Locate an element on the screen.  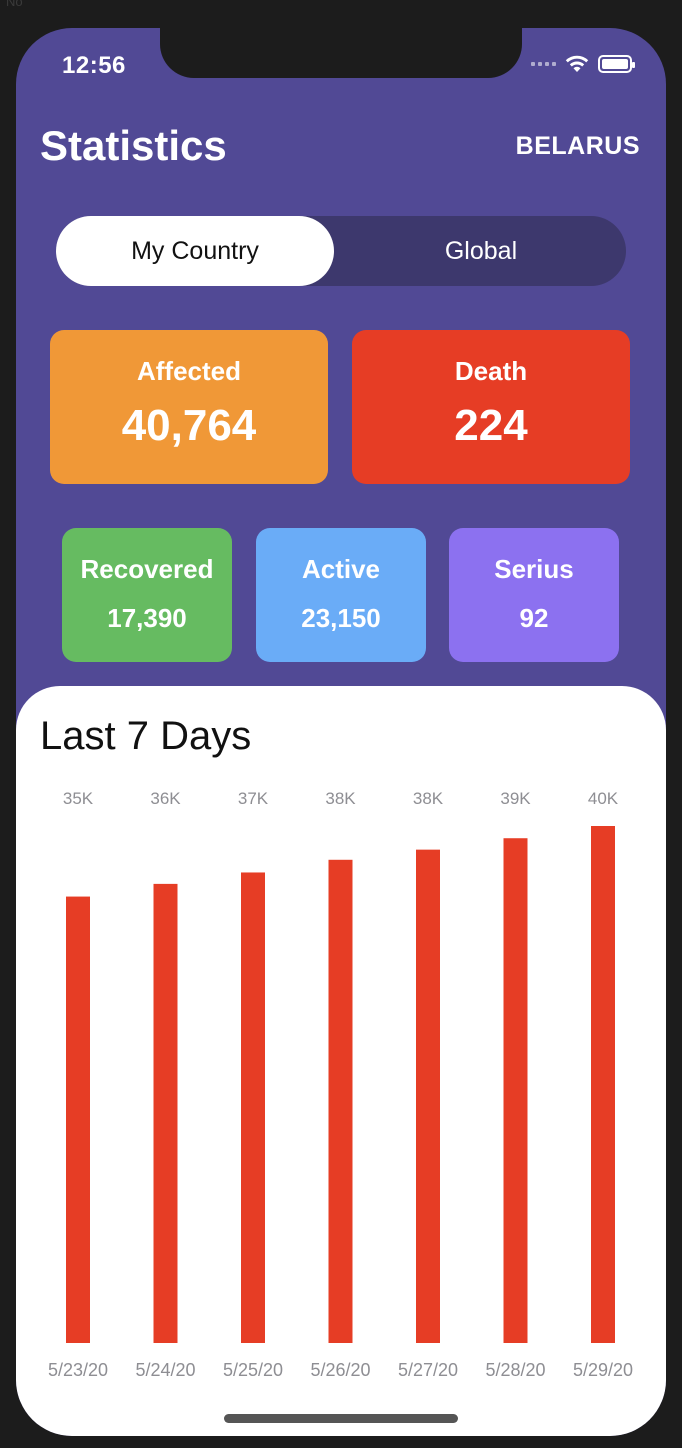
serius-label: Serius is located at coordinates (534, 569).